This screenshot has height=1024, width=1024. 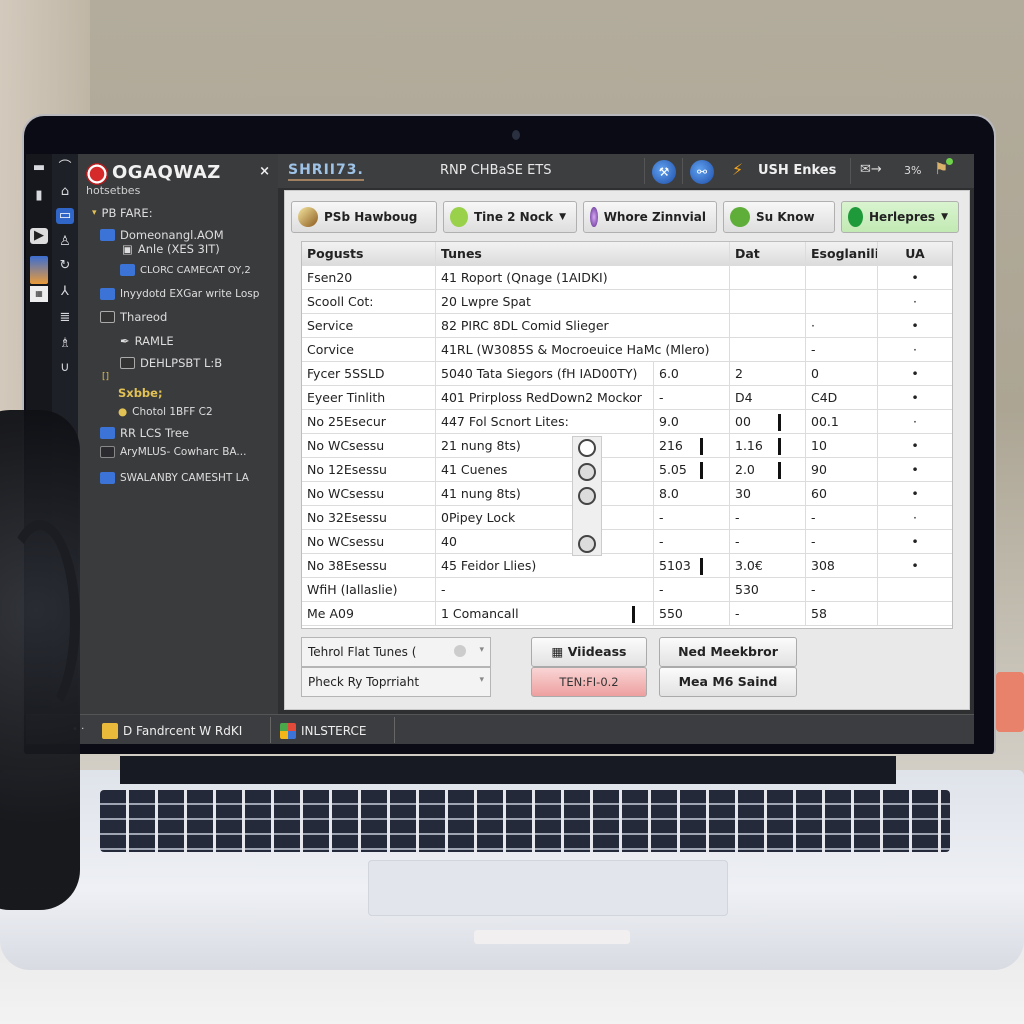 I want to click on link-icon: ⚯, so click(x=702, y=172).